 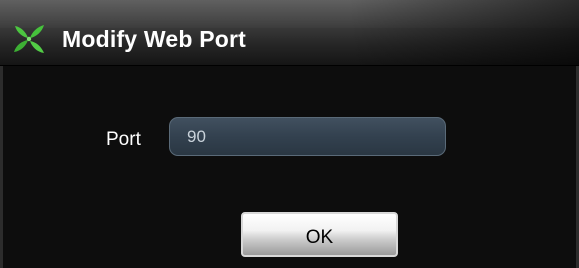 I want to click on app-leaf-icon, so click(x=29, y=39).